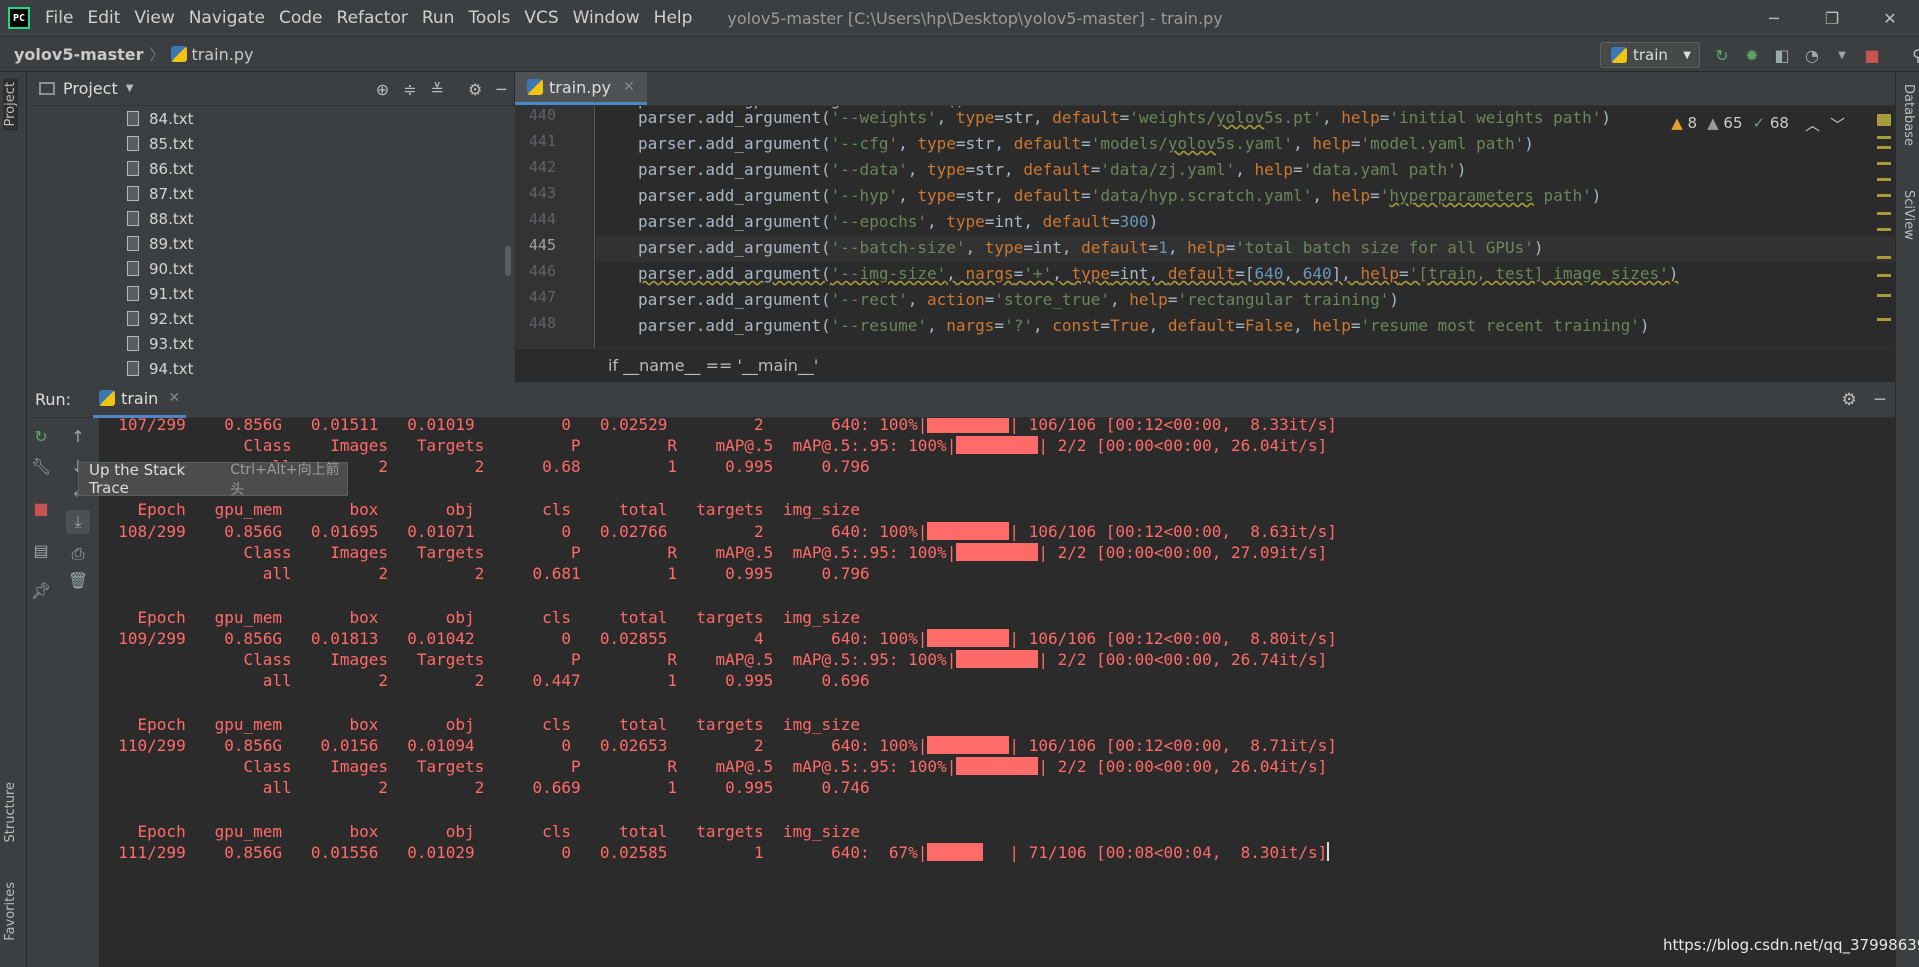  What do you see at coordinates (130, 88) in the screenshot?
I see `chevron-down-icon: ▼` at bounding box center [130, 88].